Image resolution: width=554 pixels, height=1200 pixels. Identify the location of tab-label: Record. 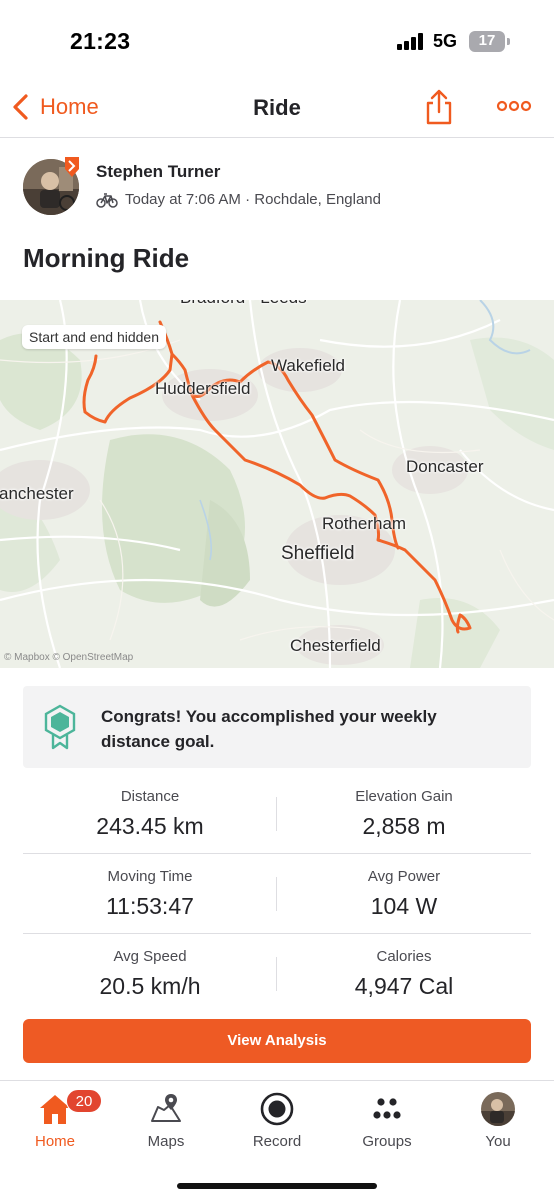
(277, 1141).